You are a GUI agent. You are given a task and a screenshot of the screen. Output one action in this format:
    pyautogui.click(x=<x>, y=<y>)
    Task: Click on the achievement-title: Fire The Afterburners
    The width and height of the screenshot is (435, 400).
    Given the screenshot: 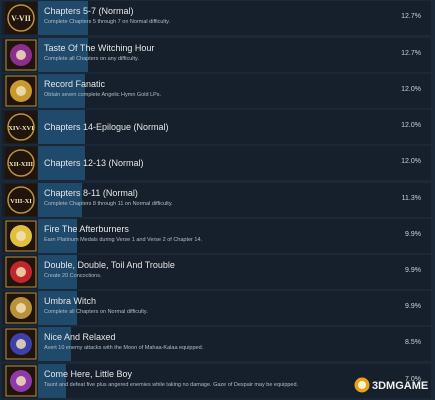 What is the action you would take?
    pyautogui.click(x=86, y=229)
    